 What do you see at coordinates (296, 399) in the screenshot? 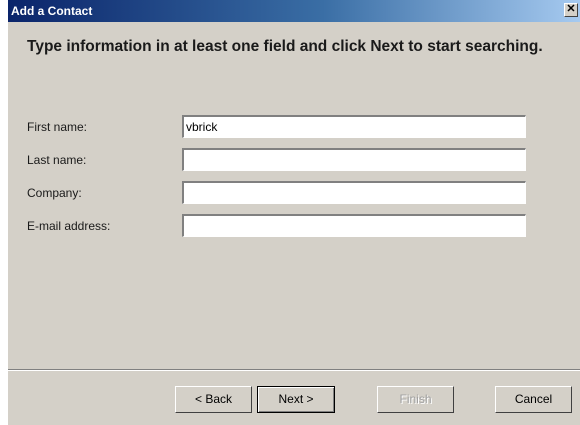
I see `next-button: Next >` at bounding box center [296, 399].